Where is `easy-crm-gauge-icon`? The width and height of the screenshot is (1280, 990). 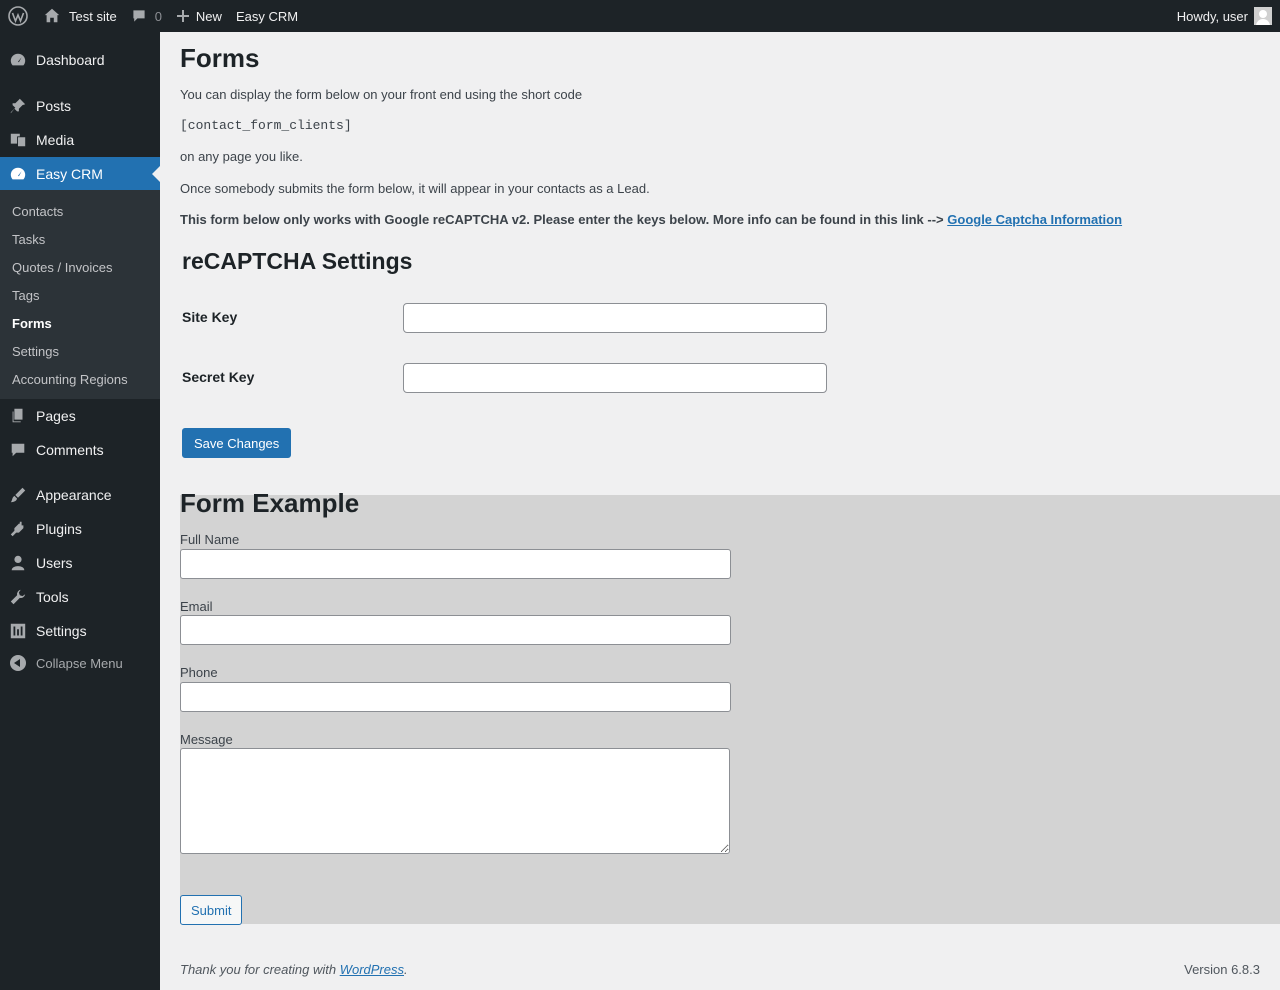 easy-crm-gauge-icon is located at coordinates (18, 174).